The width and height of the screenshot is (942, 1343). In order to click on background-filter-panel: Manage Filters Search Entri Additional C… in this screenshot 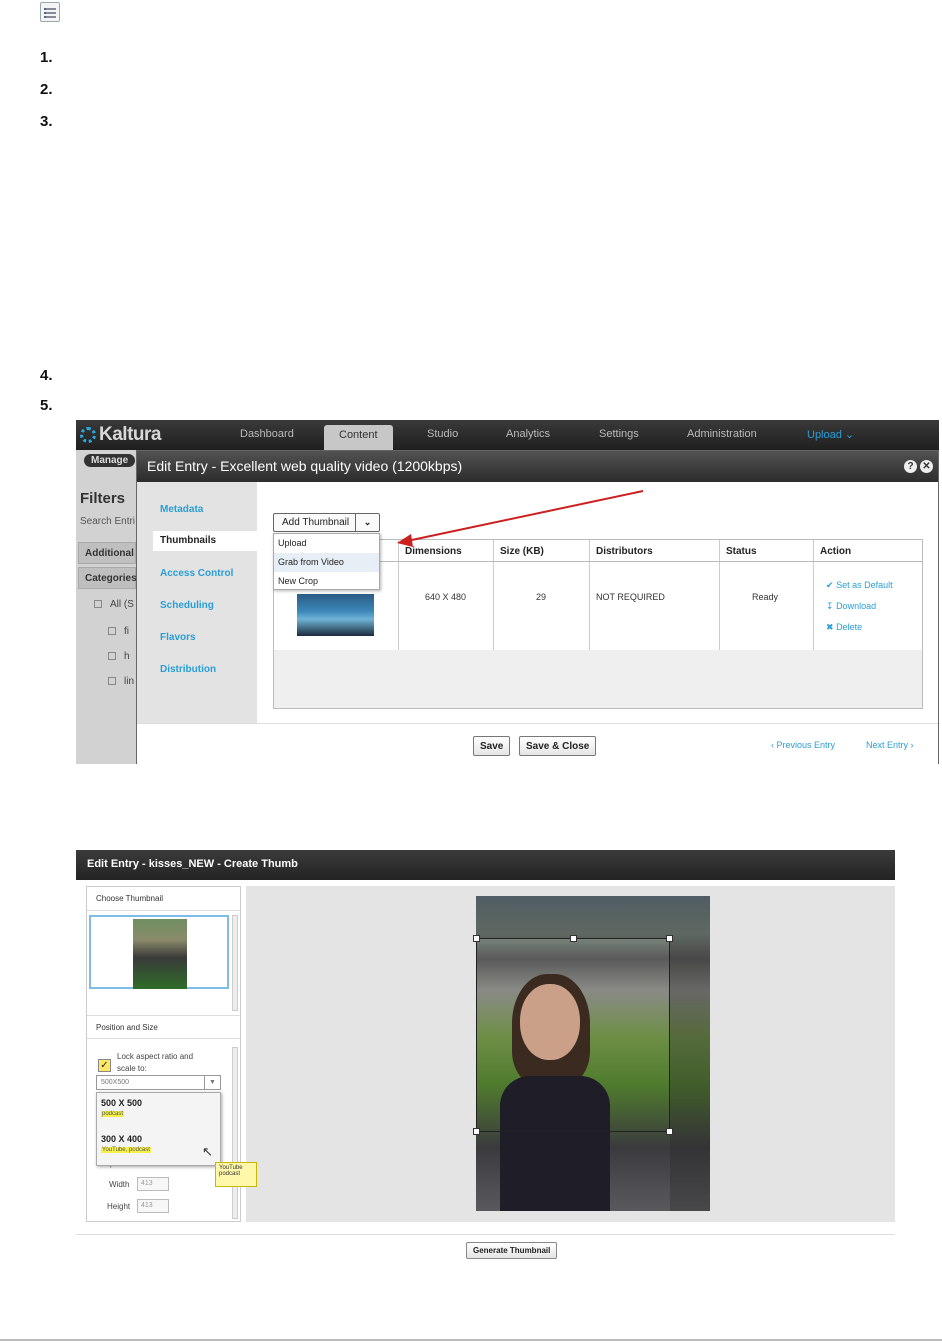, I will do `click(107, 607)`.